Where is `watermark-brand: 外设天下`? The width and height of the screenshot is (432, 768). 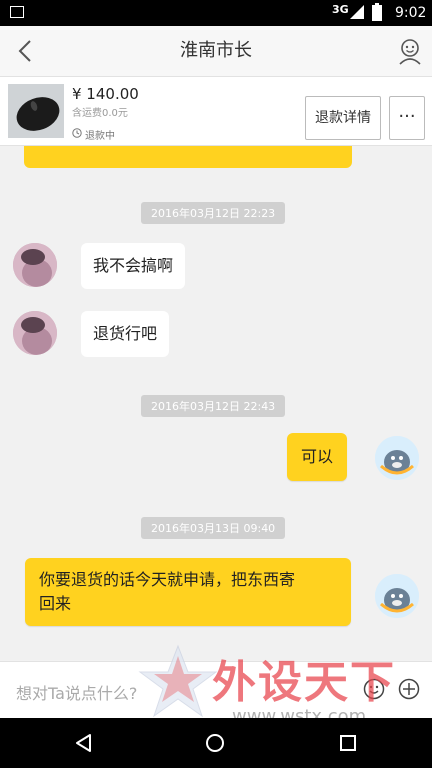 watermark-brand: 外设天下 is located at coordinates (304, 682).